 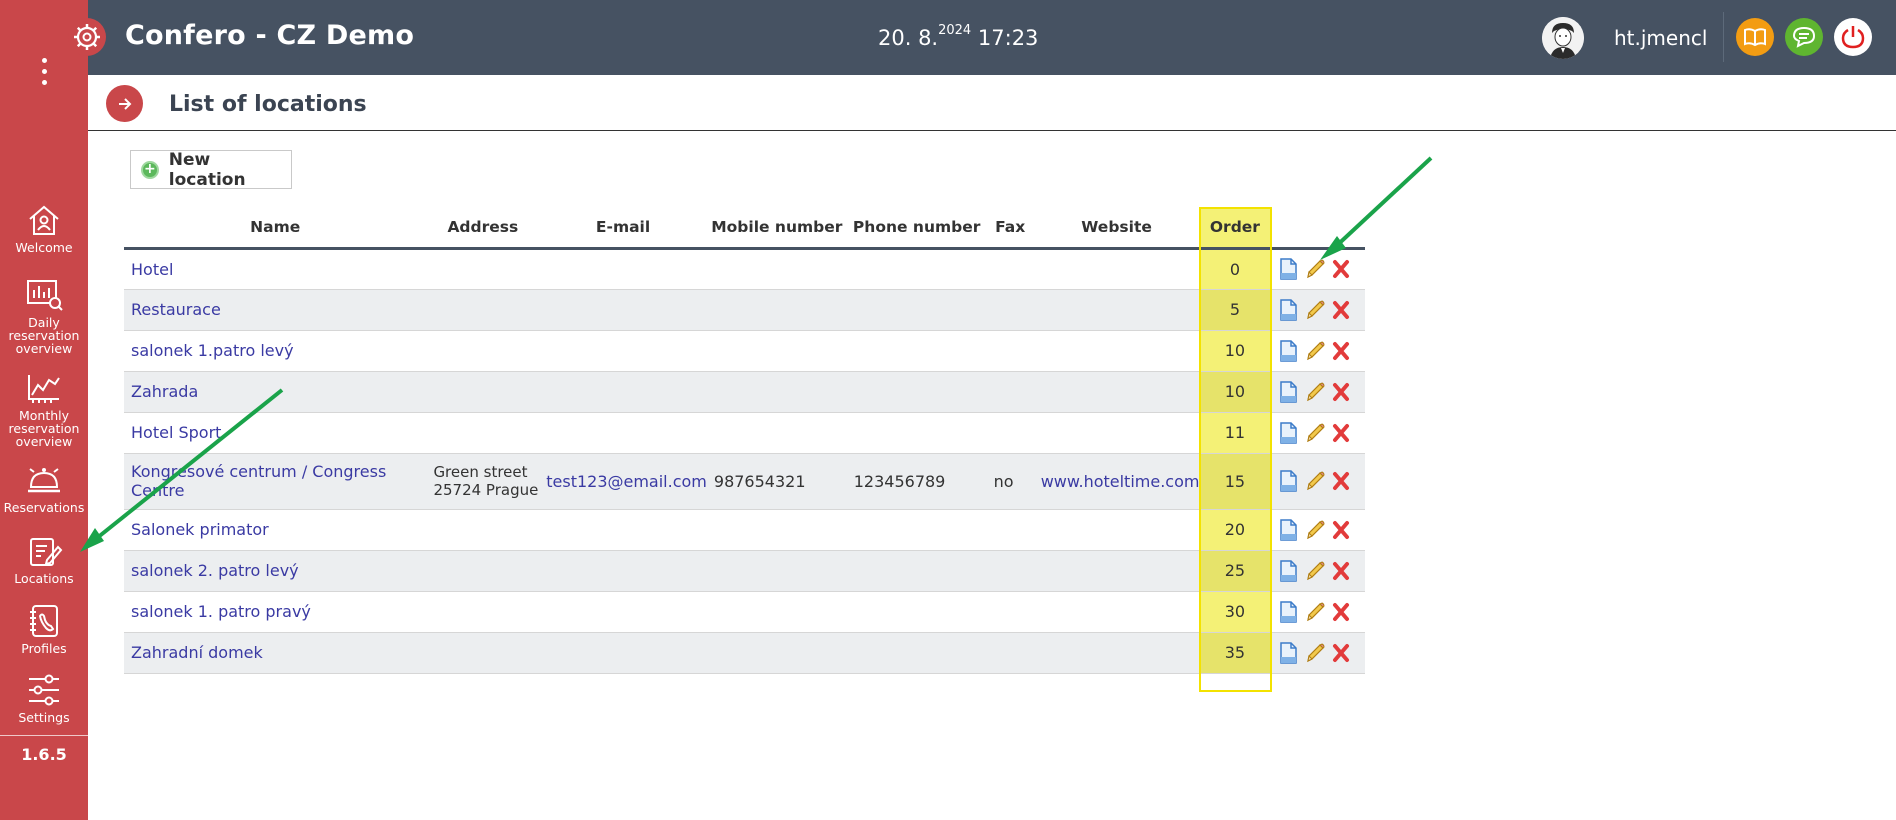 I want to click on location-name-link: salonek 1. patro pravý, so click(x=221, y=611).